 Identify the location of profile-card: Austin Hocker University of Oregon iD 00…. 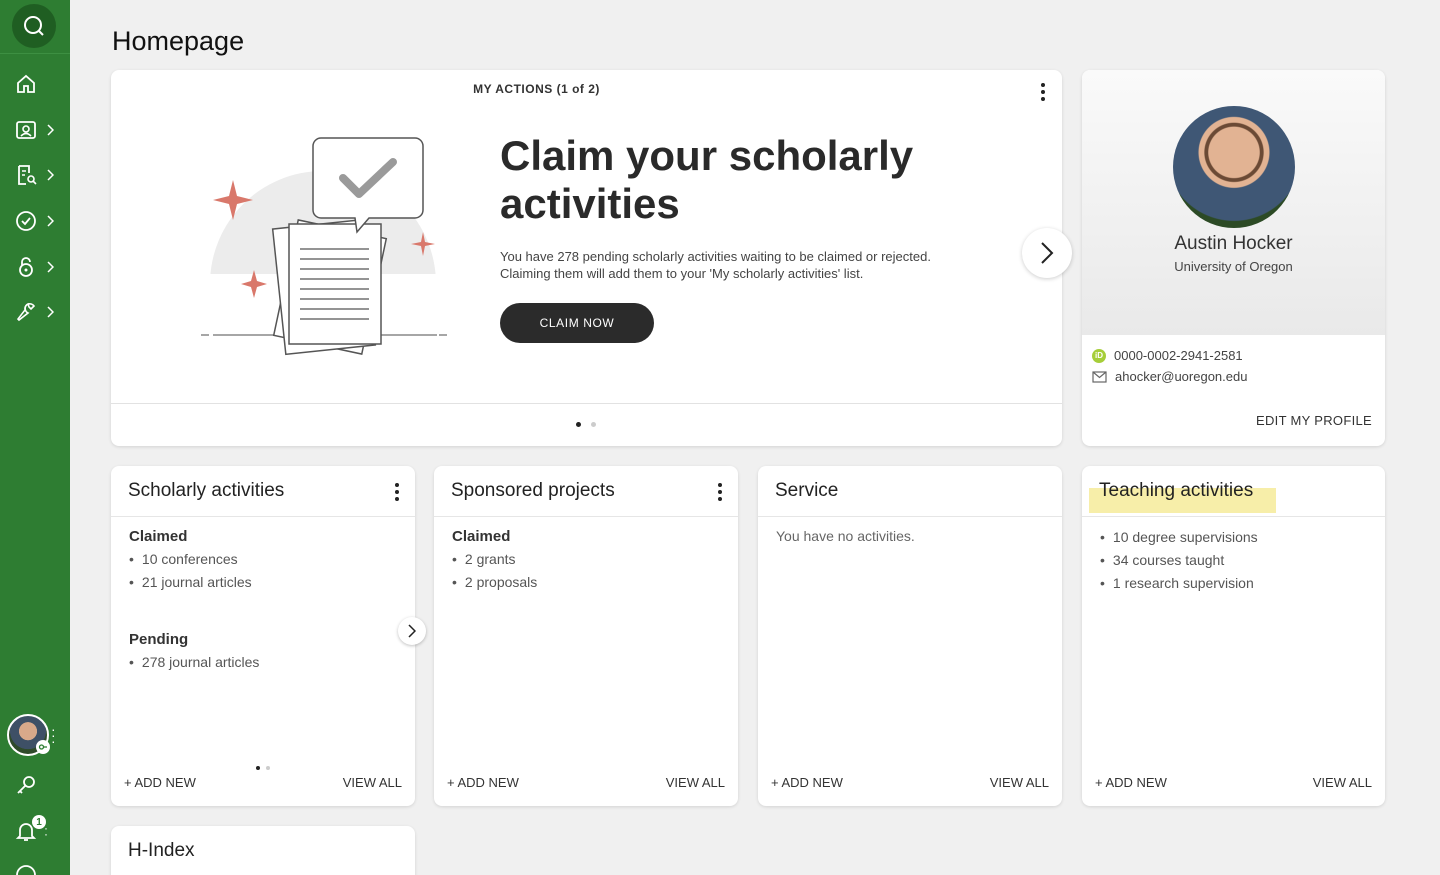
(1233, 258).